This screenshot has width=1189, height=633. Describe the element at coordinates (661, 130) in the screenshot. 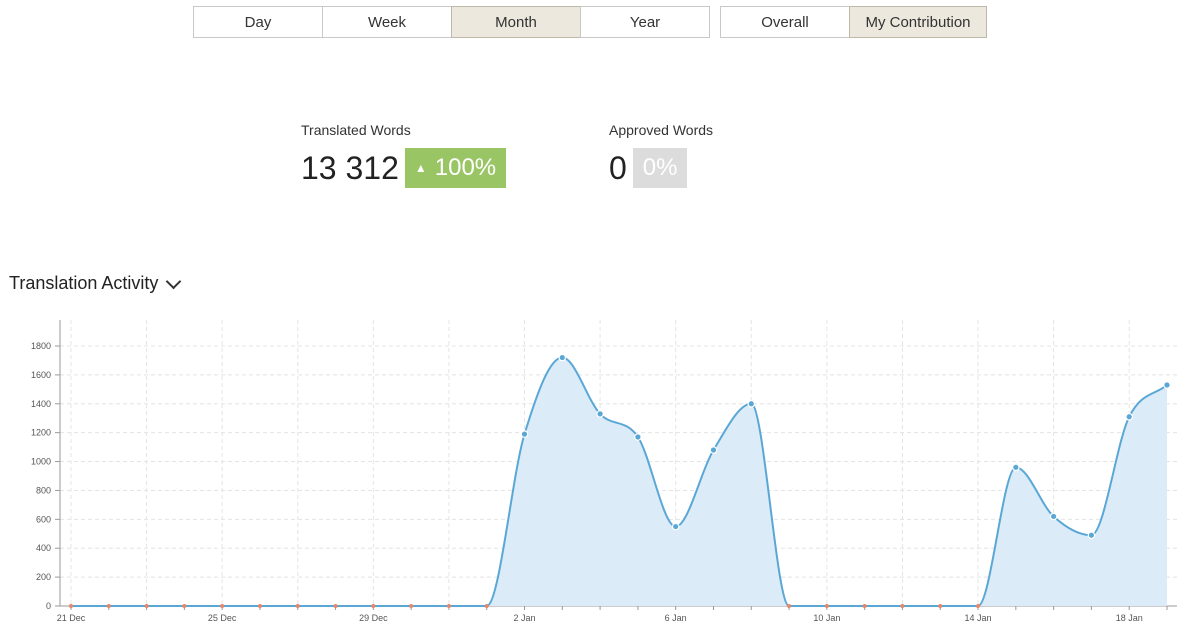

I see `approved-words-label: Approved Words` at that location.